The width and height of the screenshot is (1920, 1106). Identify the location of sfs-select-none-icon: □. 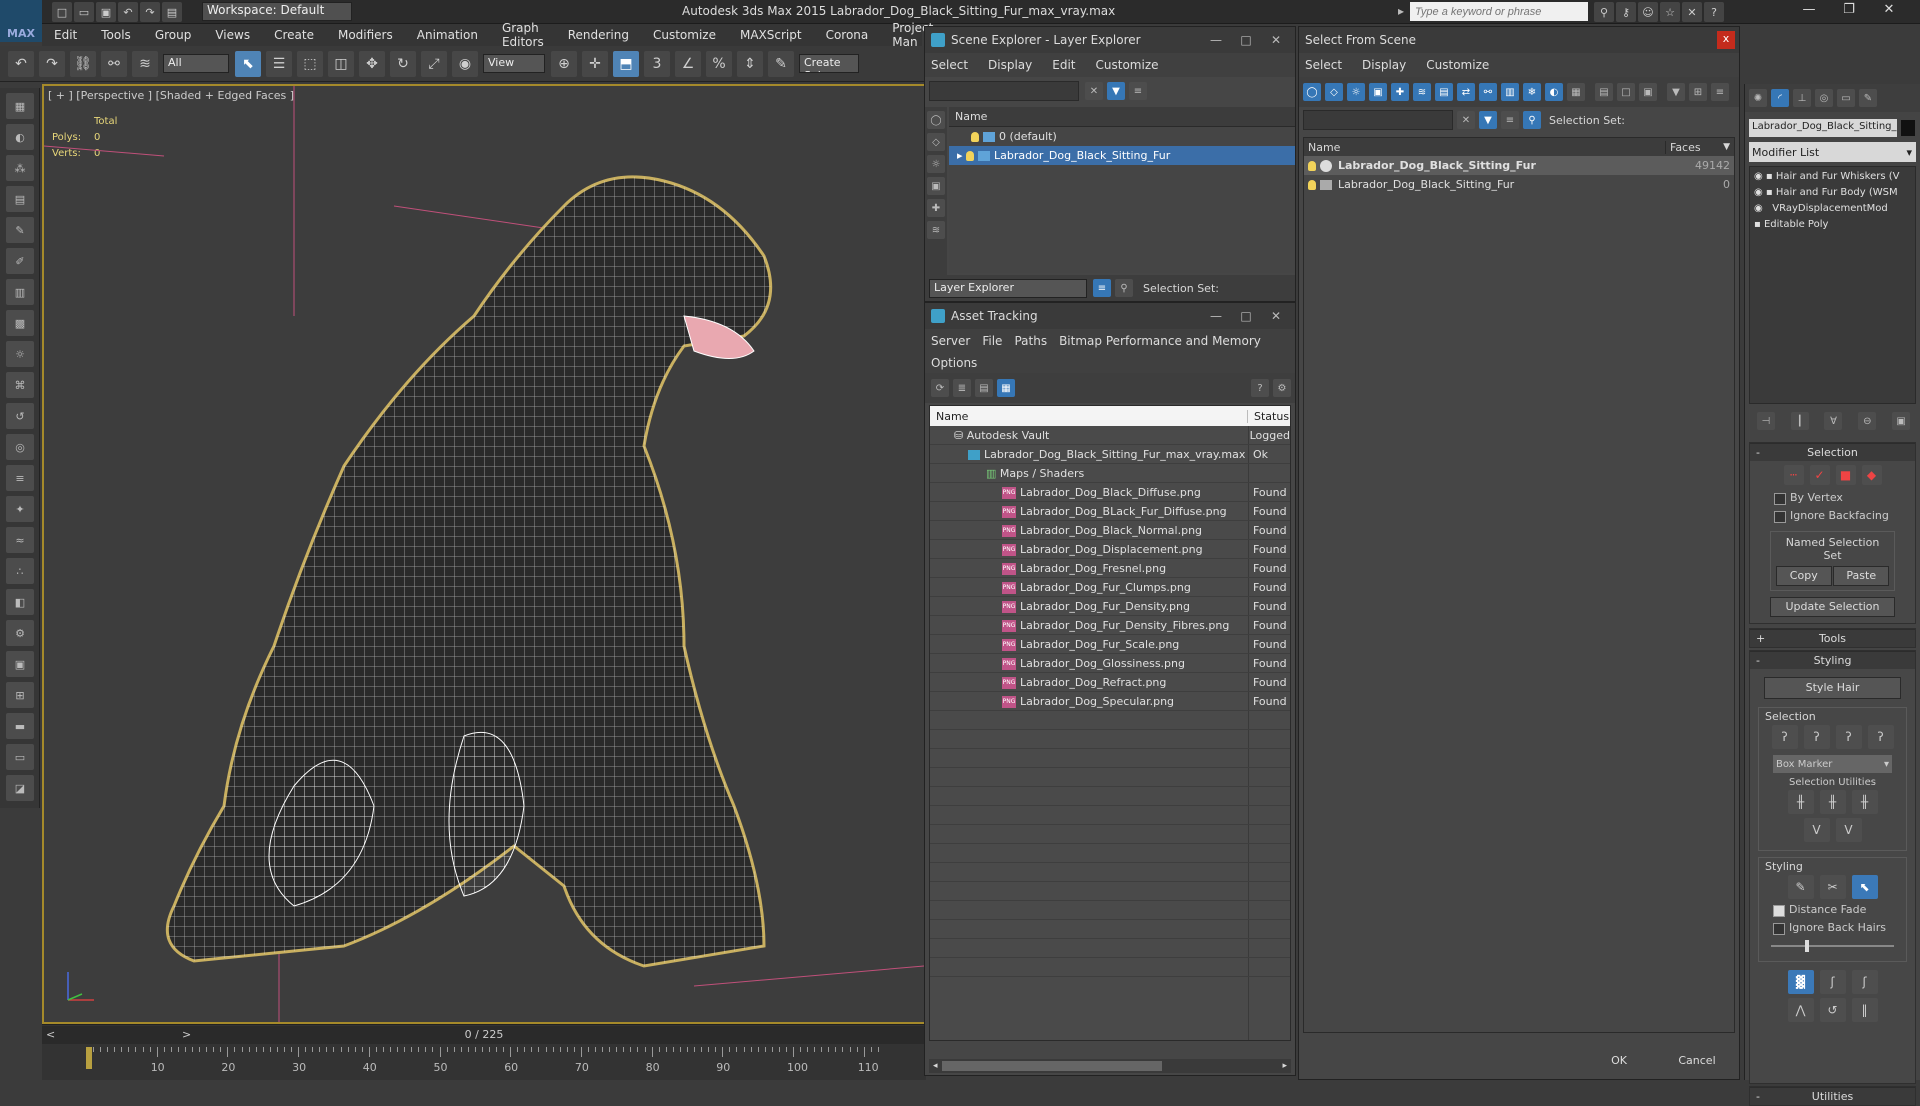
(1626, 92).